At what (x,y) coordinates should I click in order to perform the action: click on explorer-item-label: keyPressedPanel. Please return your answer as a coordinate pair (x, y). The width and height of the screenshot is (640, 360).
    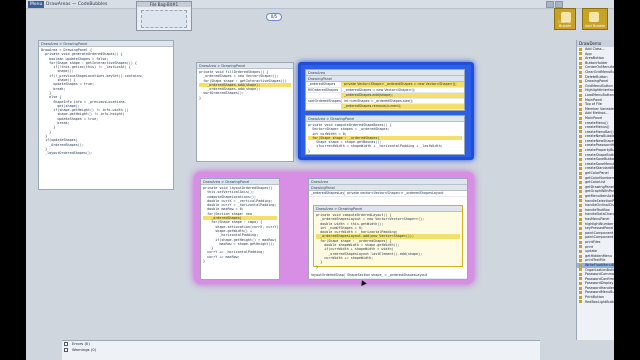
    Looking at the image, I should click on (599, 228).